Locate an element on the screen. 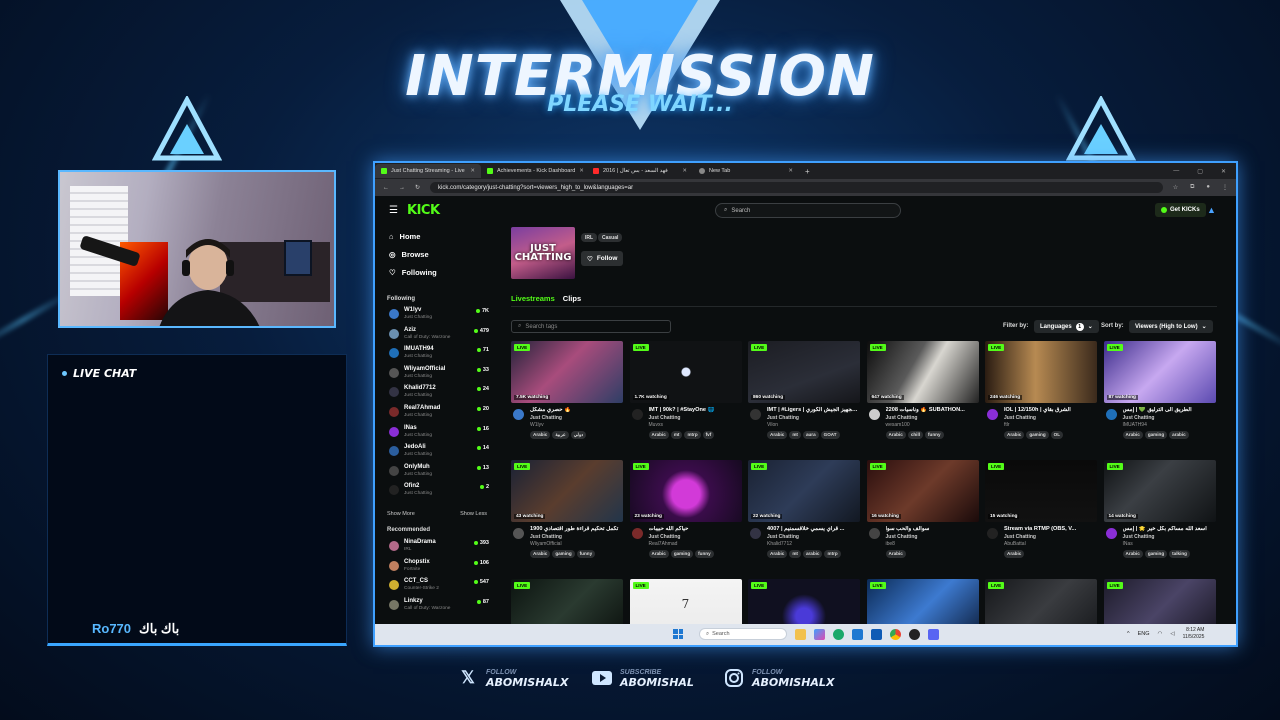 This screenshot has width=1280, height=720. outlook-icon is located at coordinates (876, 634).